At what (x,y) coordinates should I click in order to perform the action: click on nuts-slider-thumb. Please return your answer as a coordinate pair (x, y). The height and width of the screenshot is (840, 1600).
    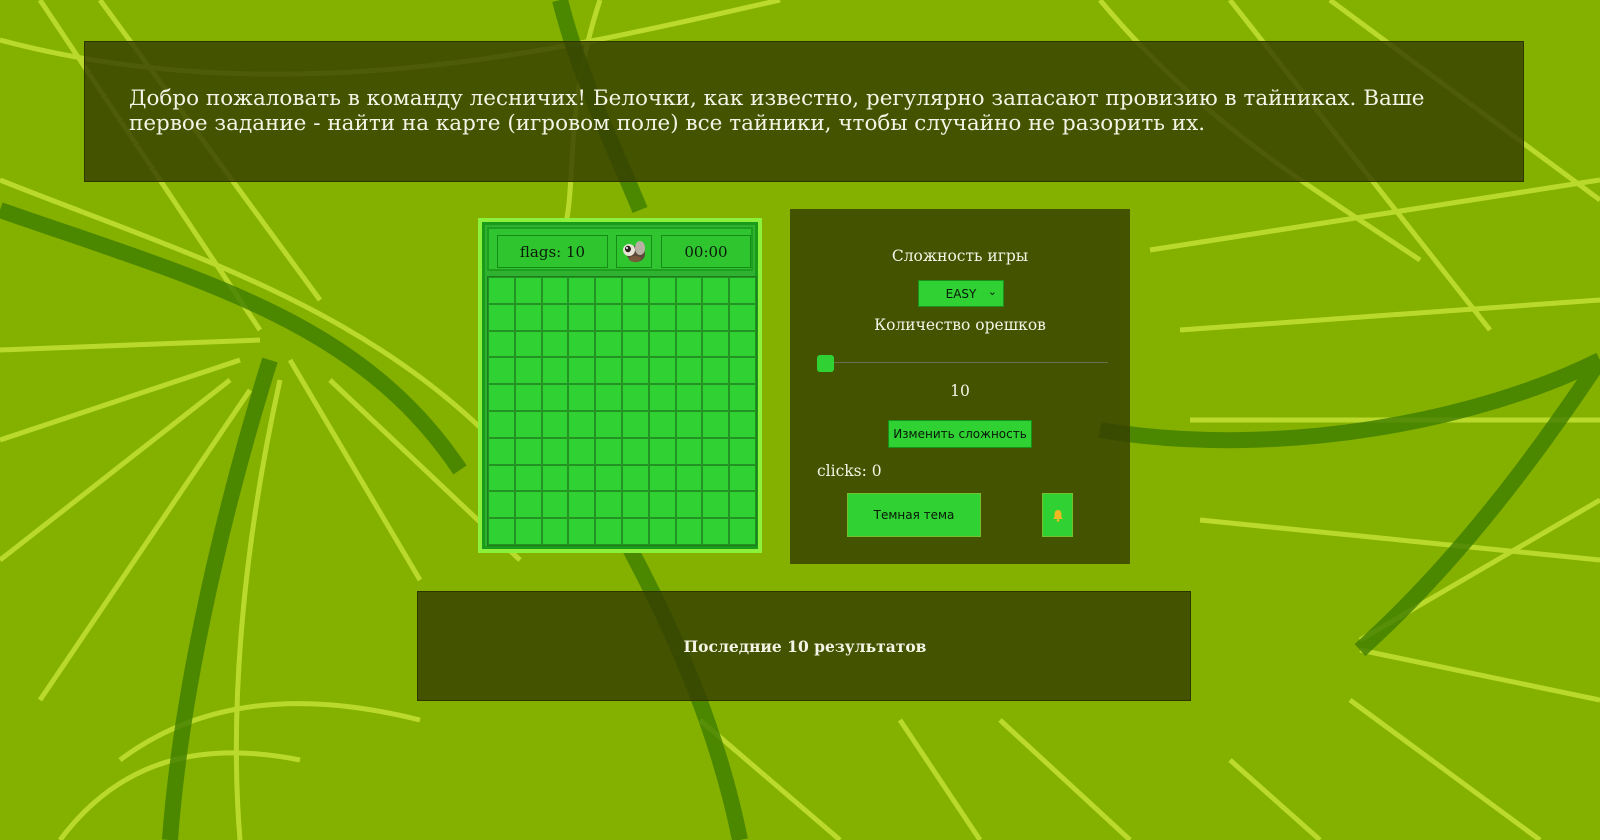
    Looking at the image, I should click on (825, 363).